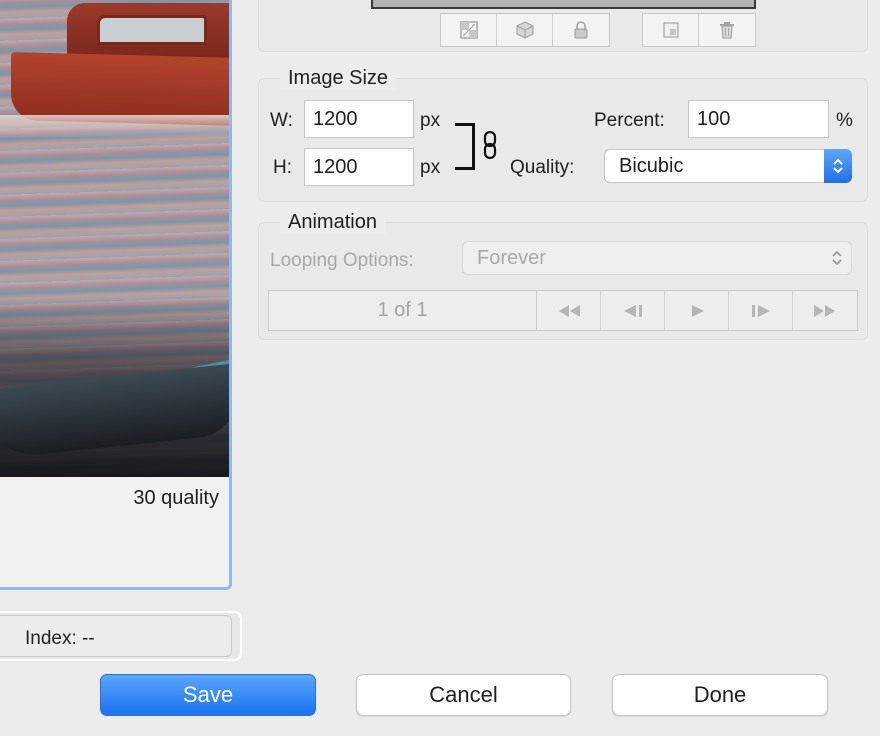 The image size is (880, 736). What do you see at coordinates (569, 310) in the screenshot?
I see `first-frame-icon` at bounding box center [569, 310].